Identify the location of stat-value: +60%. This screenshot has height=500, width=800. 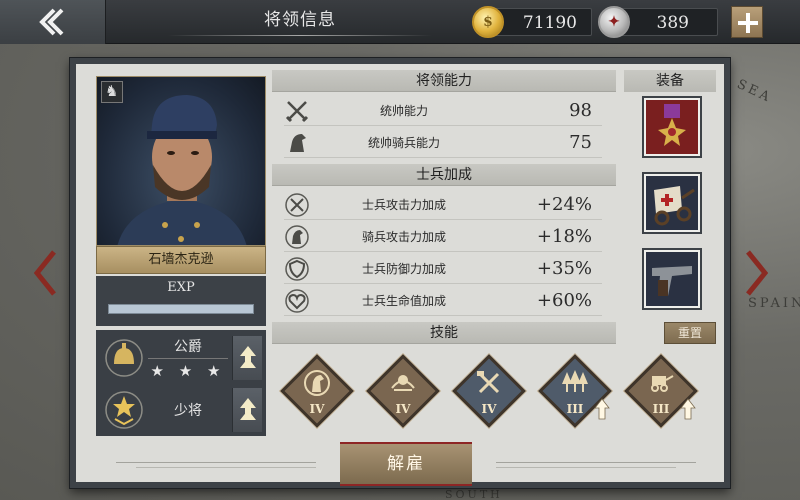
(564, 300).